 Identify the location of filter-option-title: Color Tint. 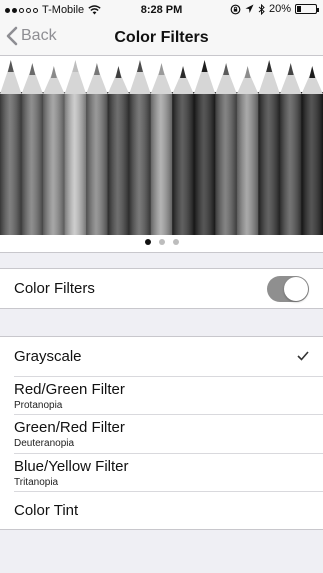
(46, 511).